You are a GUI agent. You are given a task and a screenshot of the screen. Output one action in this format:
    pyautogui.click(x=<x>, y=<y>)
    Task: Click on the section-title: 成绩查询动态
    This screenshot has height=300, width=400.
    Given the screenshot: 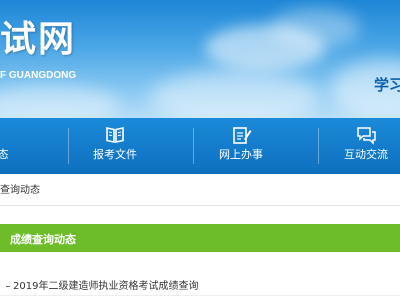 What is the action you would take?
    pyautogui.click(x=43, y=239)
    